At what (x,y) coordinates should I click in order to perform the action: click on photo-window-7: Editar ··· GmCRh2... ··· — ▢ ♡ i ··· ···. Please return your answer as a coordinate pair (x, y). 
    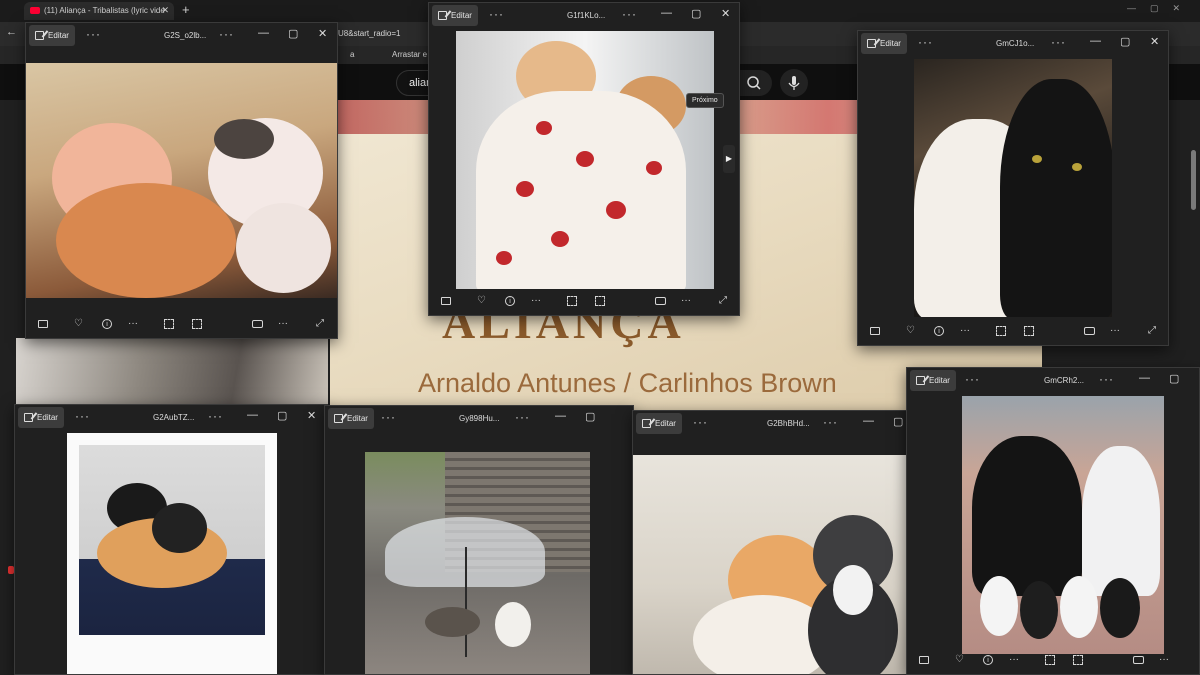
    Looking at the image, I should click on (1053, 521).